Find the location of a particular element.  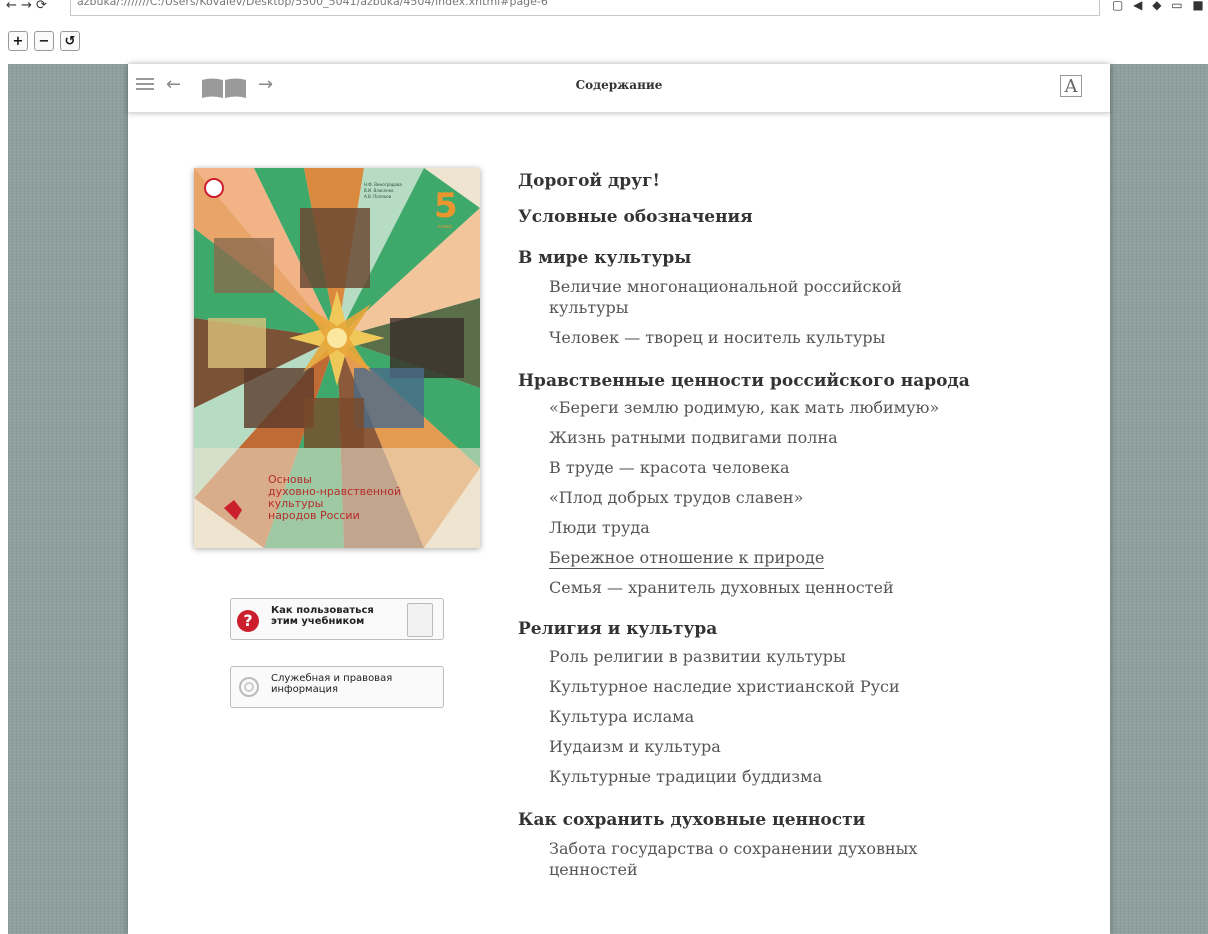

cover-grade-label: класс is located at coordinates (445, 227).